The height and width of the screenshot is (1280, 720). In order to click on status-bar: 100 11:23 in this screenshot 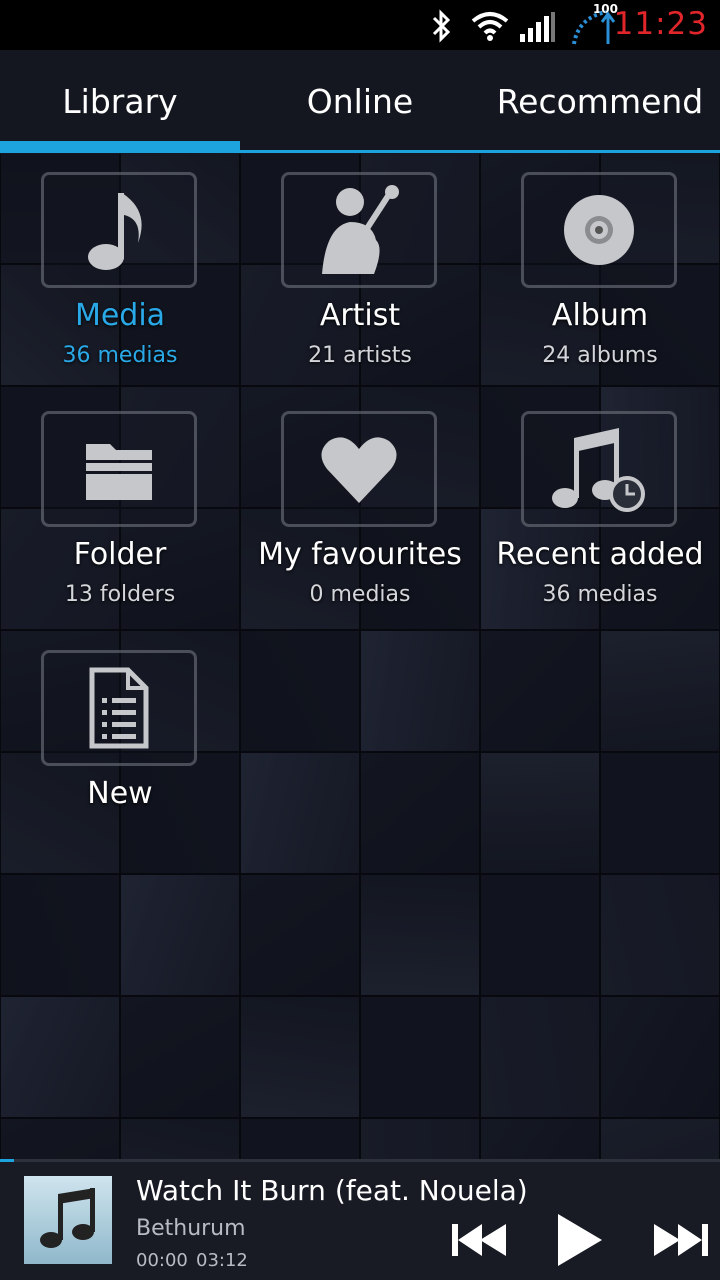, I will do `click(360, 25)`.